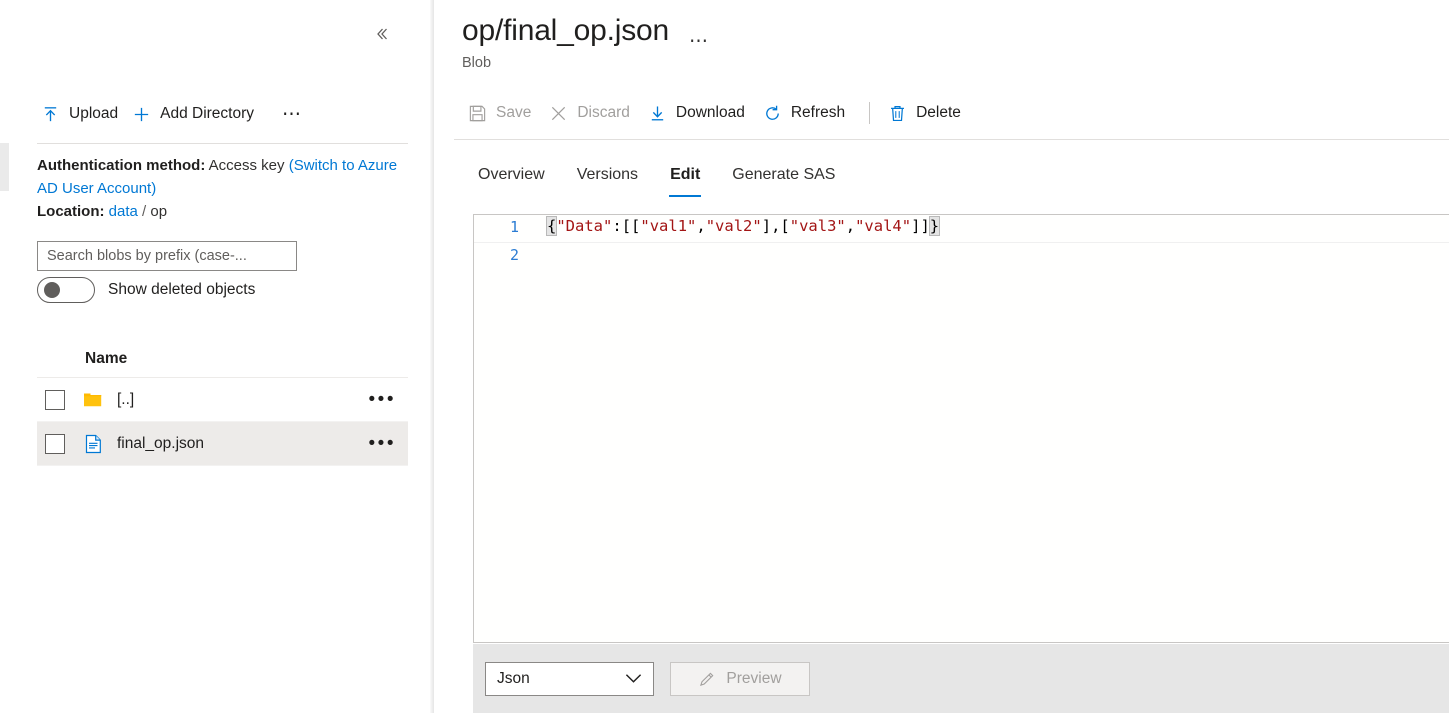  What do you see at coordinates (934, 226) in the screenshot?
I see `token-close-brace: }` at bounding box center [934, 226].